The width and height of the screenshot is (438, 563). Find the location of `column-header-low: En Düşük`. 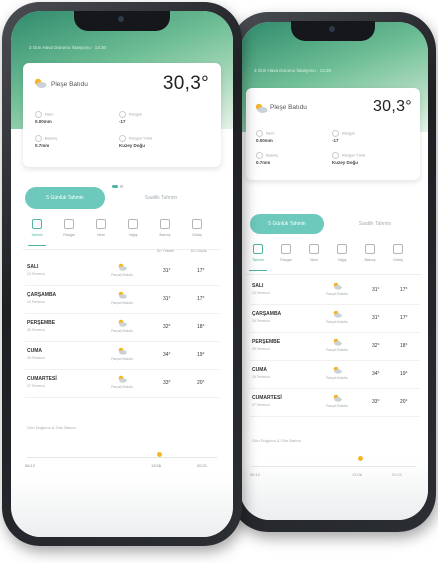

column-header-low: En Düşük is located at coordinates (199, 251).